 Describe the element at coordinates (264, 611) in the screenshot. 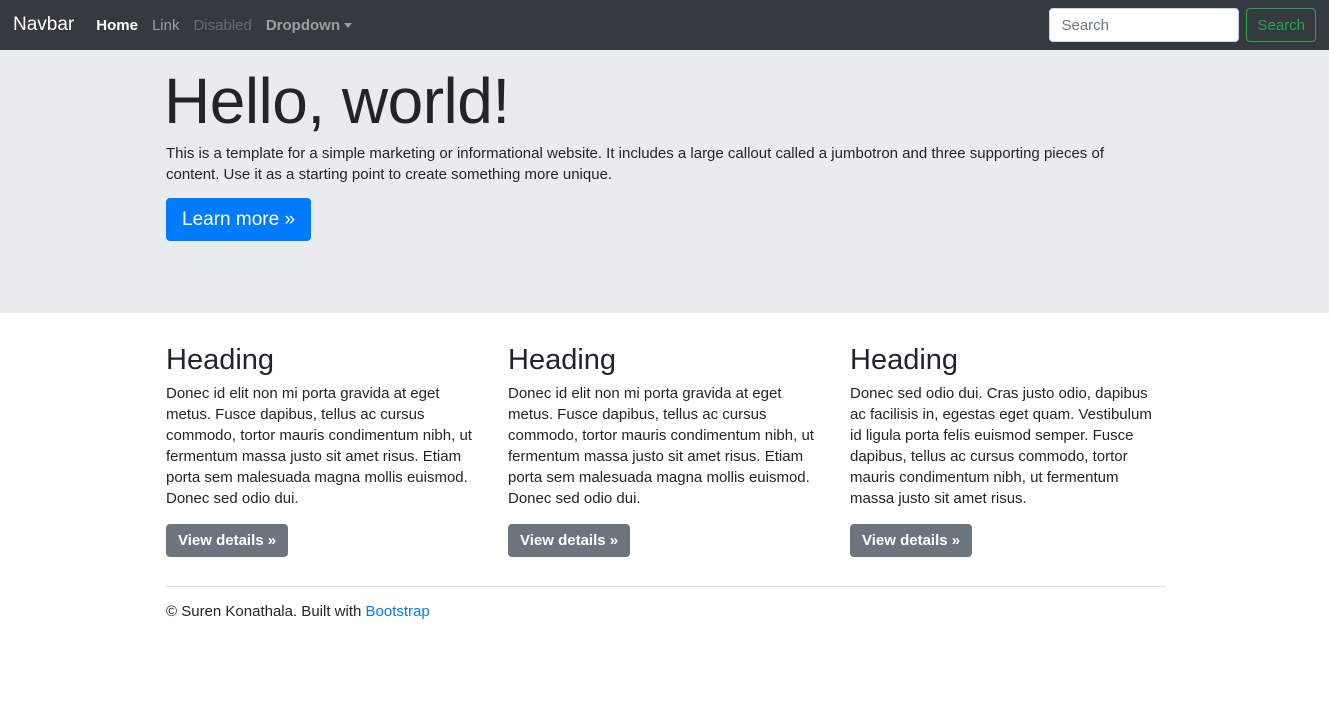

I see `footer-text: © Suren Konathala. Built with` at that location.